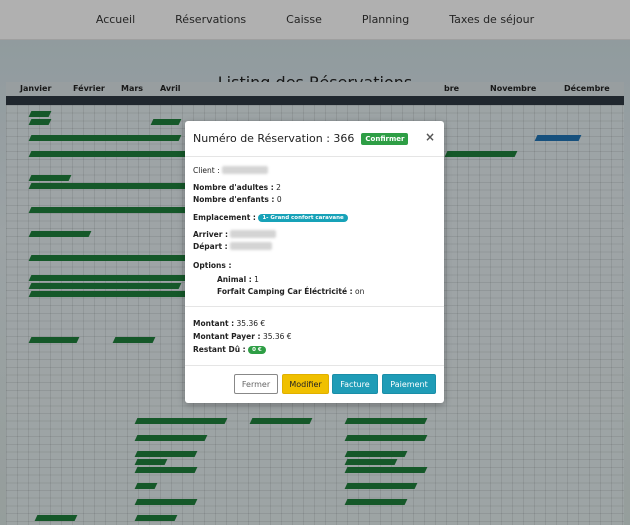  What do you see at coordinates (224, 217) in the screenshot?
I see `location-label: Emplacement :` at bounding box center [224, 217].